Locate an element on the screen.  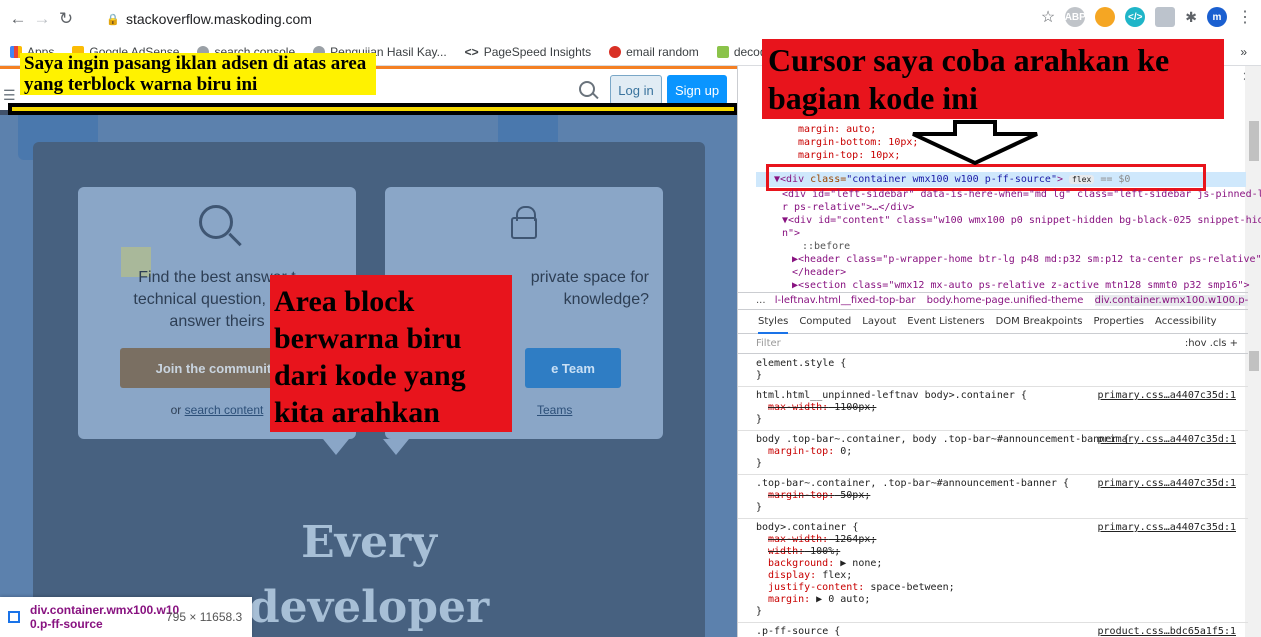
hamburger-icon: ☰ is located at coordinates (9, 95).